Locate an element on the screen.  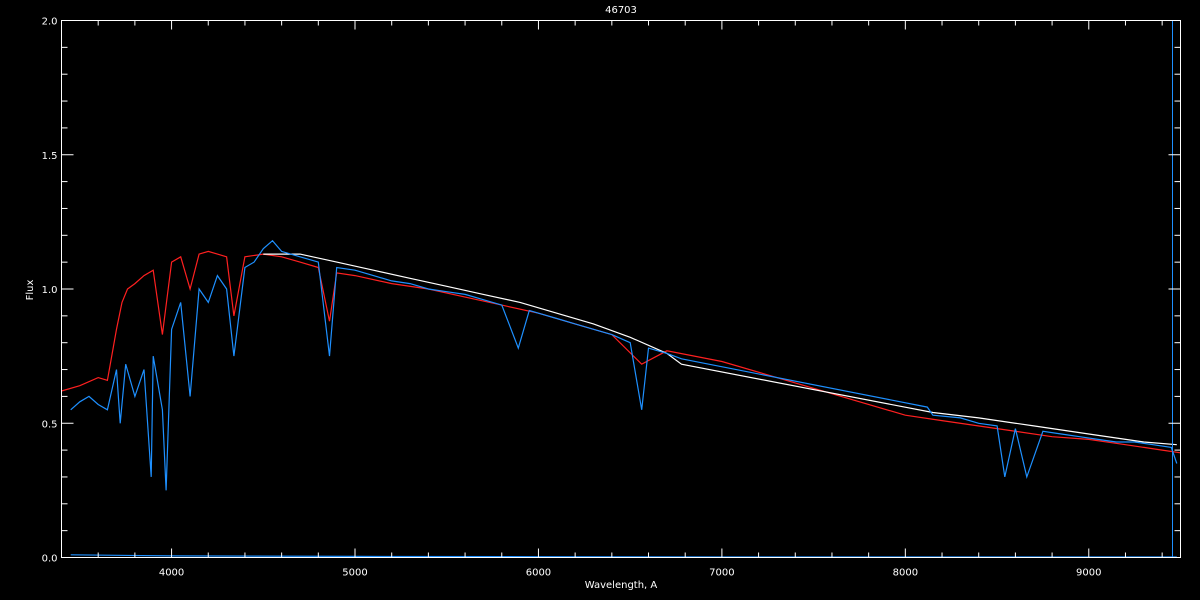
x-tick-label-5000: 5000 is located at coordinates (354, 573).